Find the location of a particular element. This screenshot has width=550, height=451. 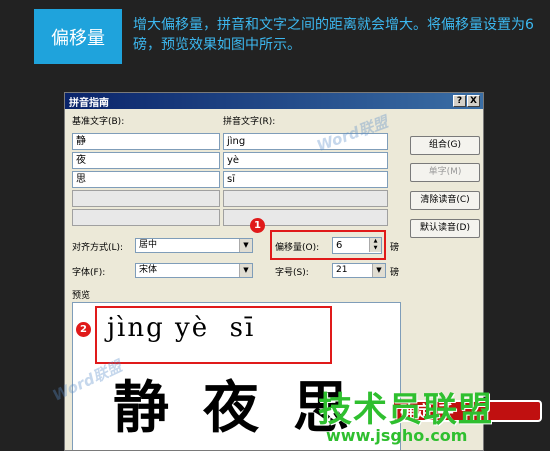

size-label: 字号(S): is located at coordinates (292, 273).